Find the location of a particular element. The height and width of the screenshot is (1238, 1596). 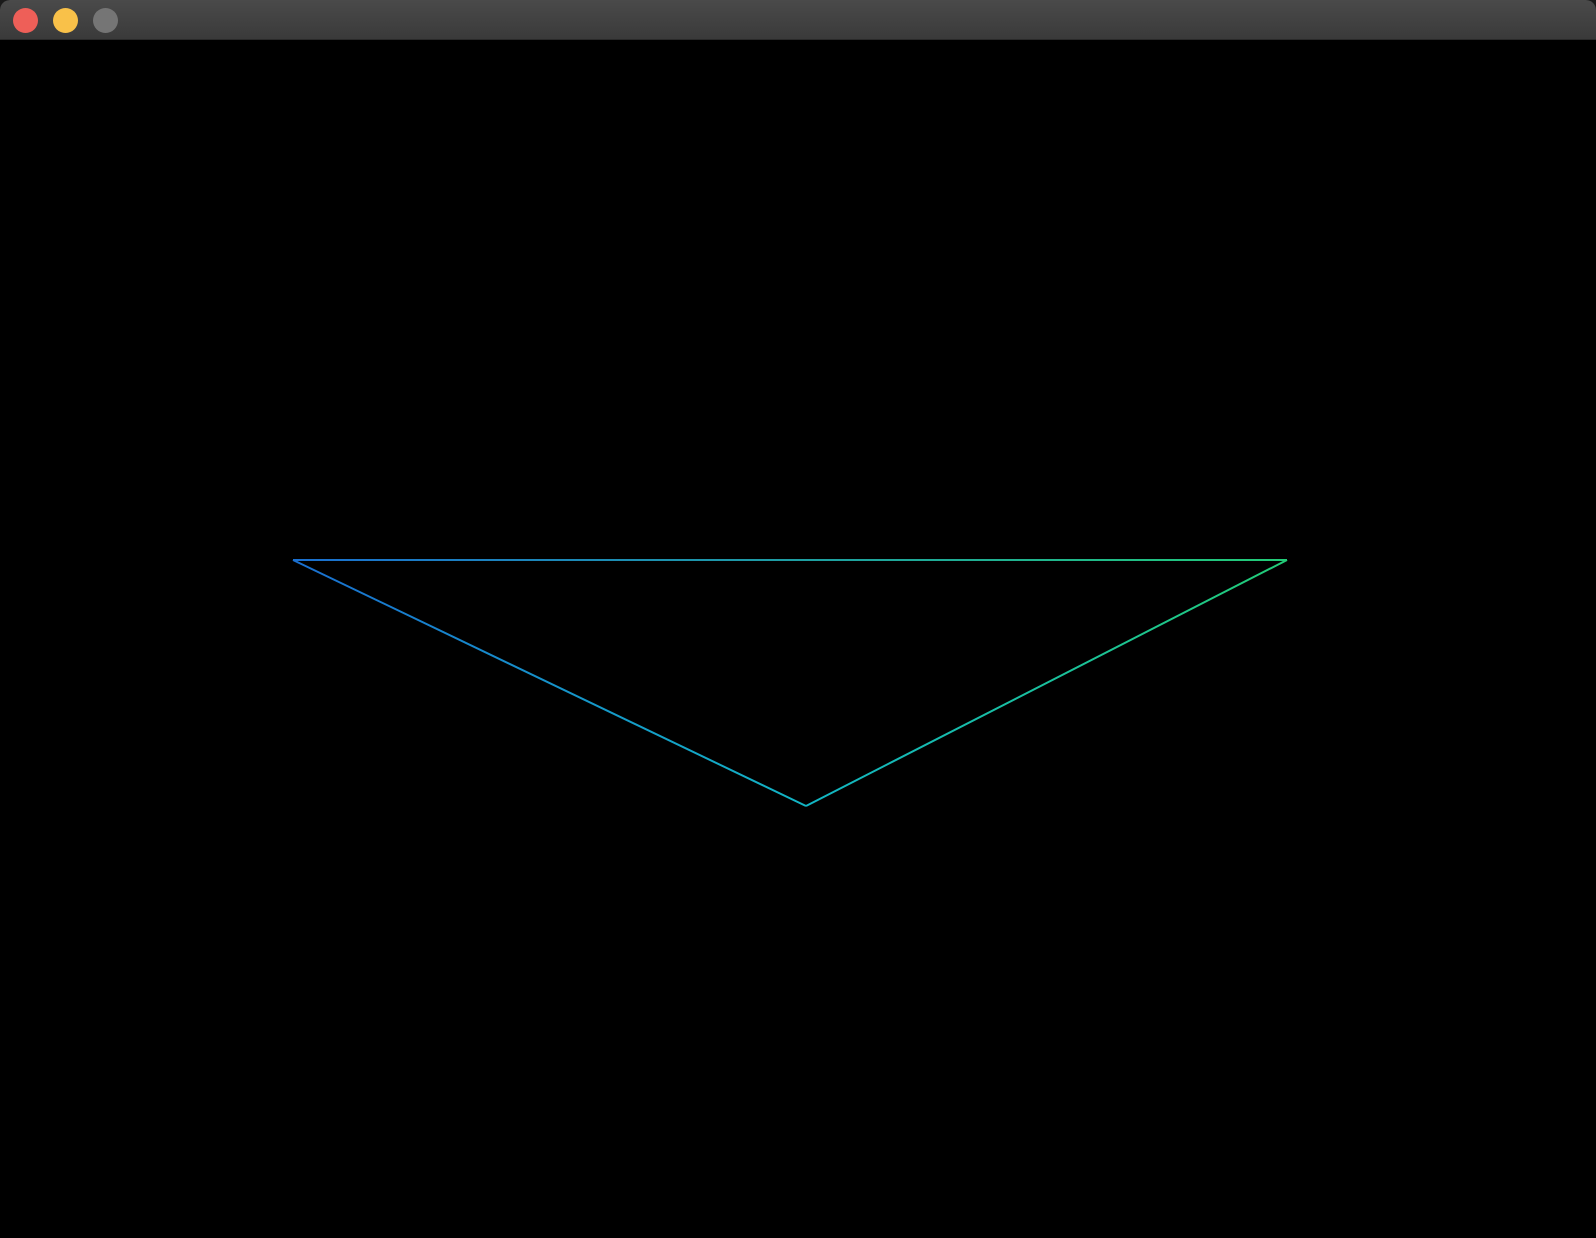

triangle-right-edge is located at coordinates (1046, 683).